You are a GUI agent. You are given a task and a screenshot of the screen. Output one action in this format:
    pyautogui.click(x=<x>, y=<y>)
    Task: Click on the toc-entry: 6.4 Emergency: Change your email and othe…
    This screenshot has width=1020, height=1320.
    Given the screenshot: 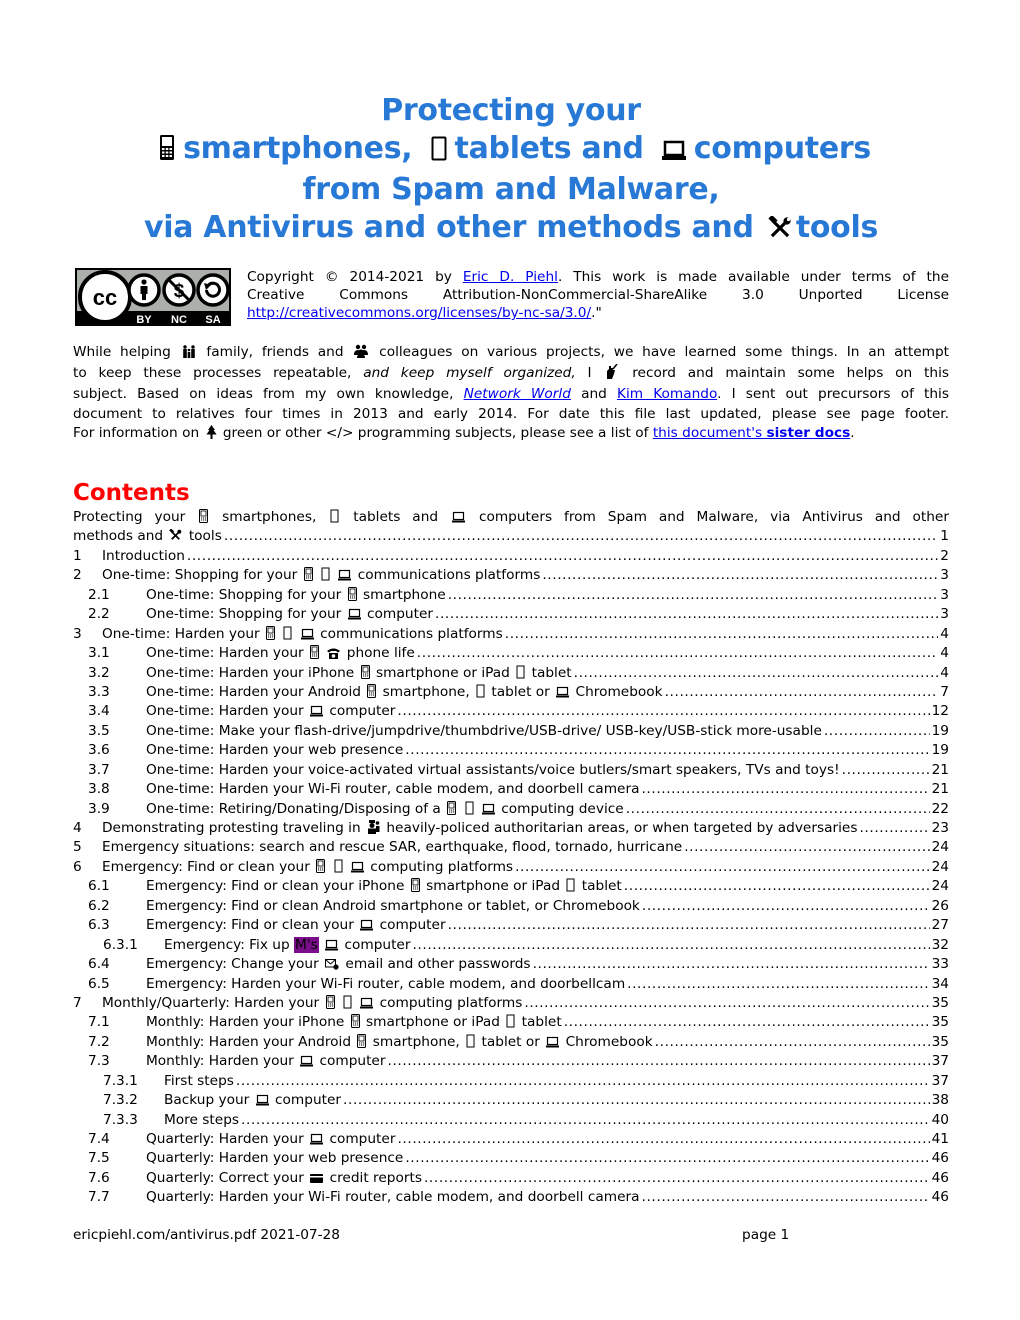 What is the action you would take?
    pyautogui.click(x=511, y=964)
    